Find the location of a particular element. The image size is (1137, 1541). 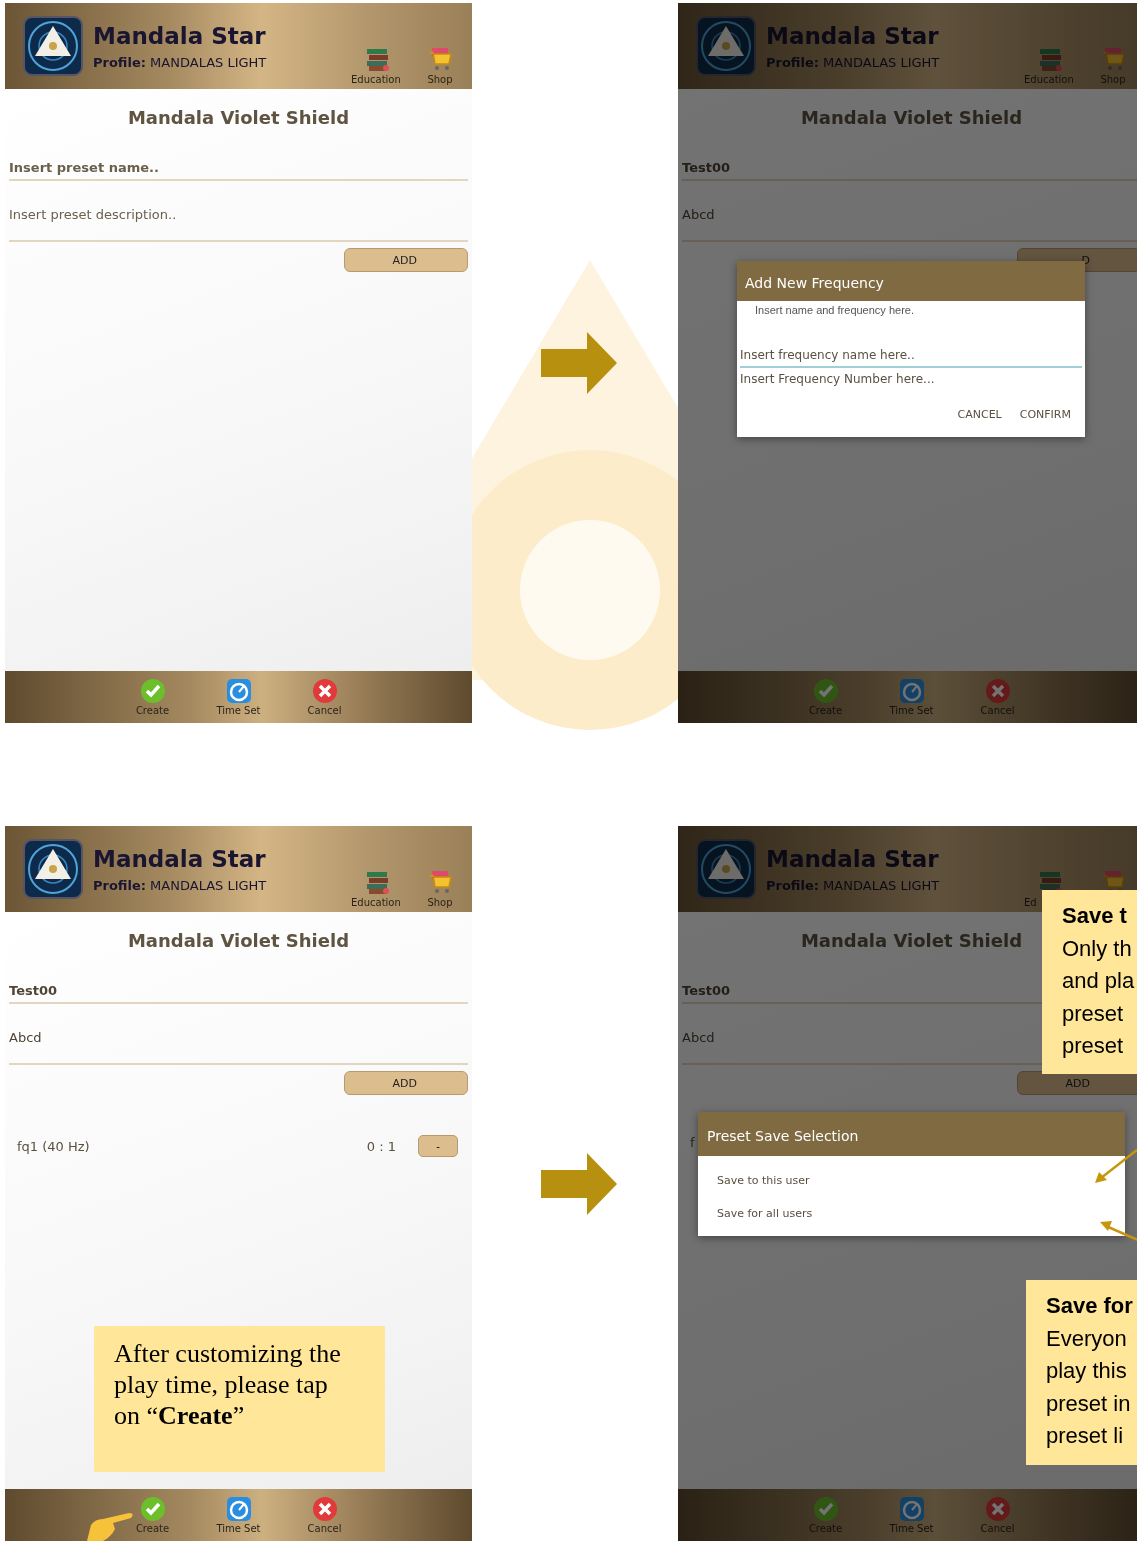

confirm-button: CONFIRM is located at coordinates (1045, 414).